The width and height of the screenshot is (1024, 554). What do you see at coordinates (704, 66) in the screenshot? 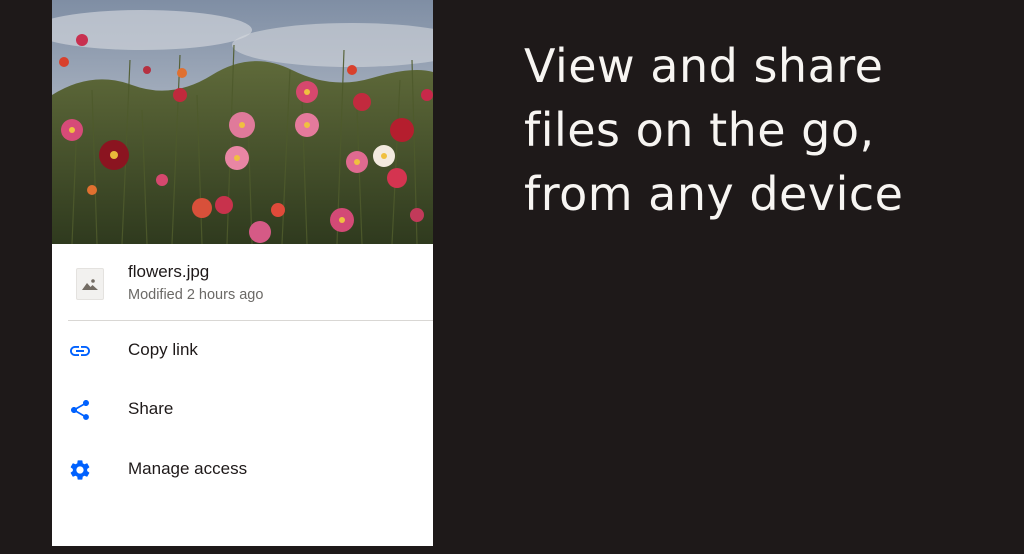
I see `headline-line-1: View and share` at bounding box center [704, 66].